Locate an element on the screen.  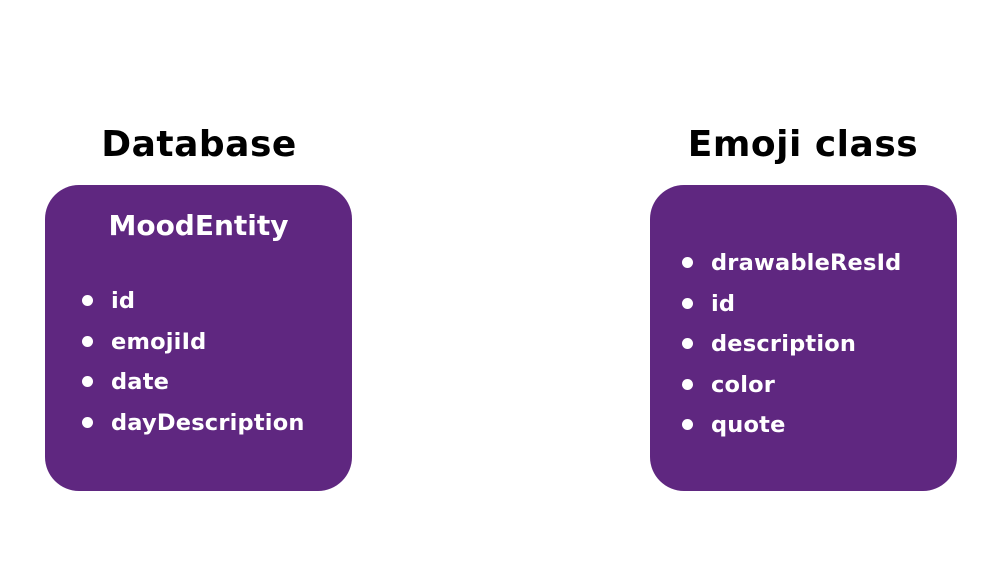
field-item: color is located at coordinates (791, 387).